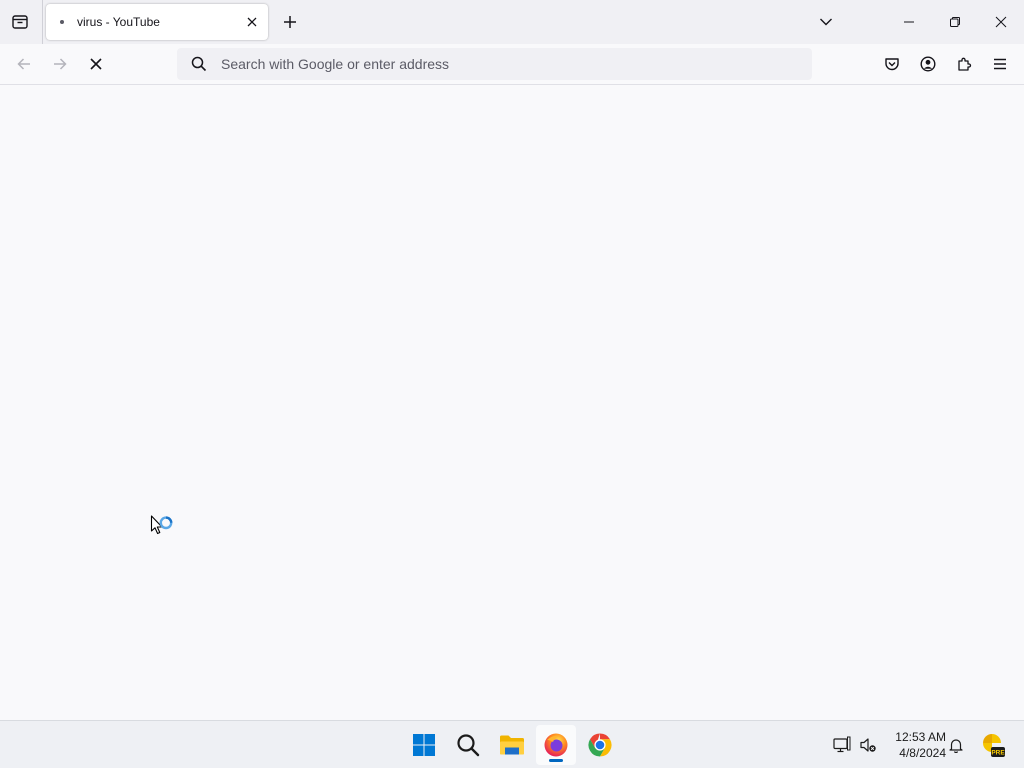 The height and width of the screenshot is (768, 1024). I want to click on taskbar-search-button, so click(468, 745).